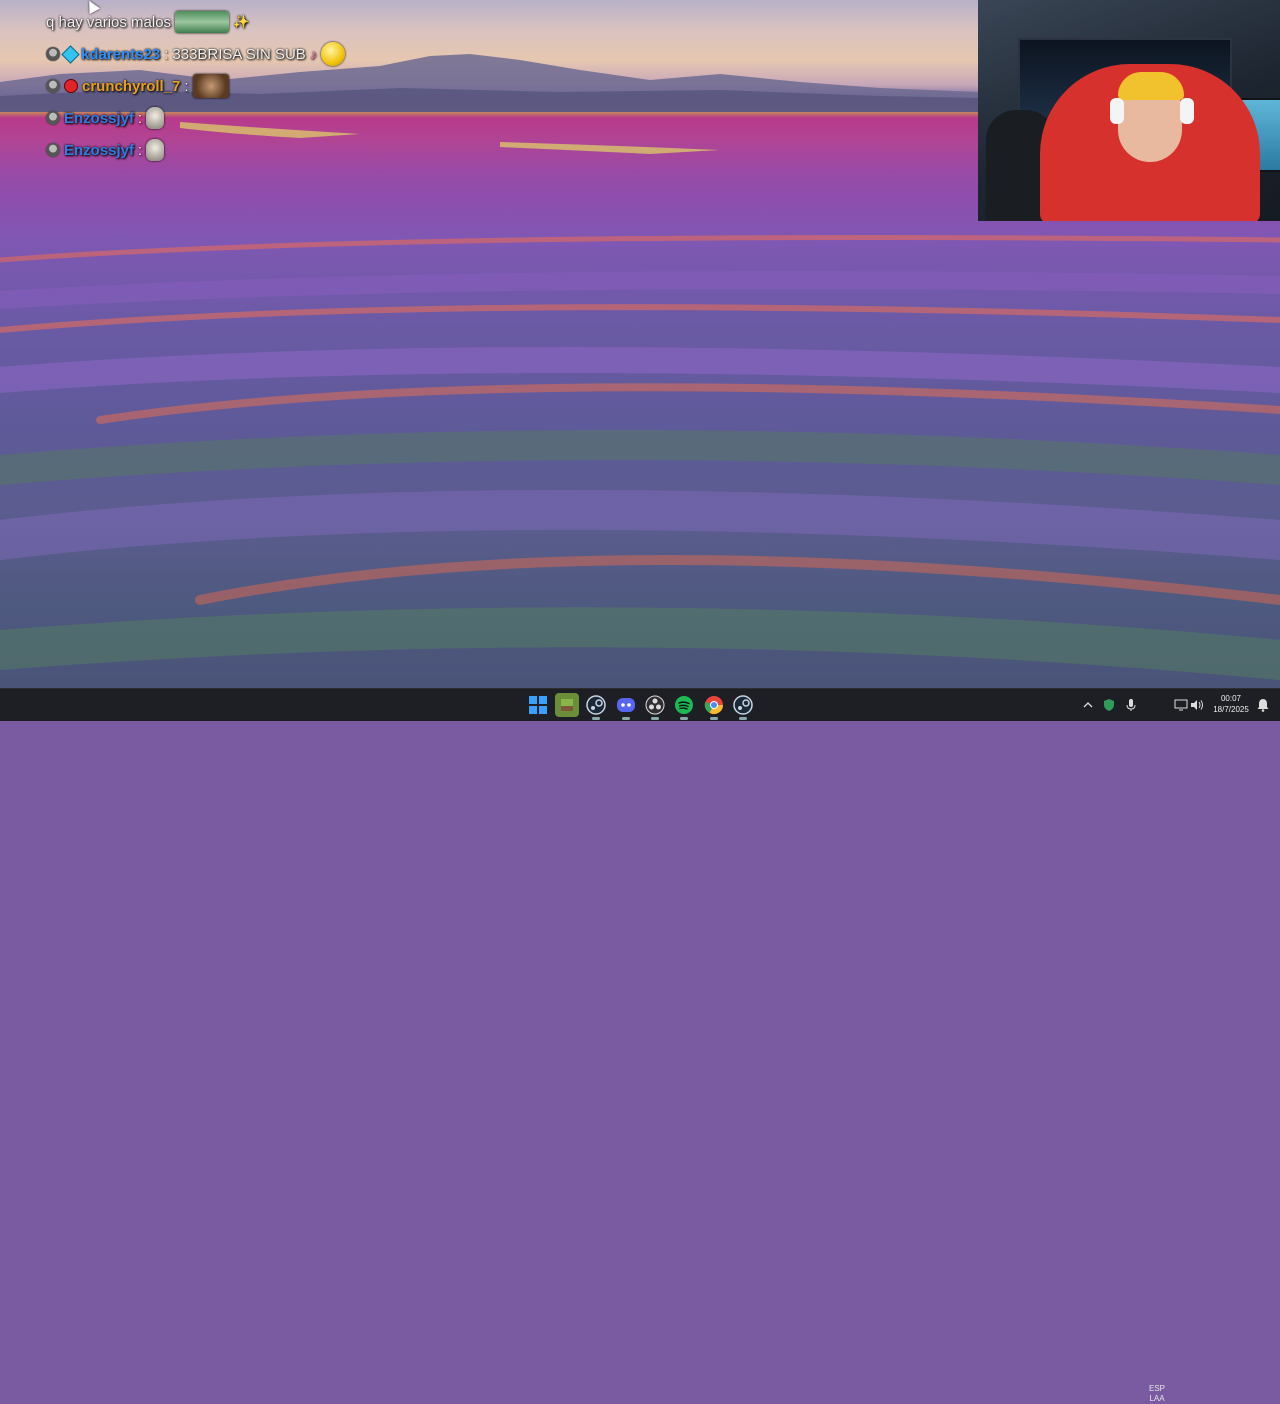 This screenshot has width=1280, height=1404. What do you see at coordinates (1231, 709) in the screenshot?
I see `clock-date: 18/7/2025` at bounding box center [1231, 709].